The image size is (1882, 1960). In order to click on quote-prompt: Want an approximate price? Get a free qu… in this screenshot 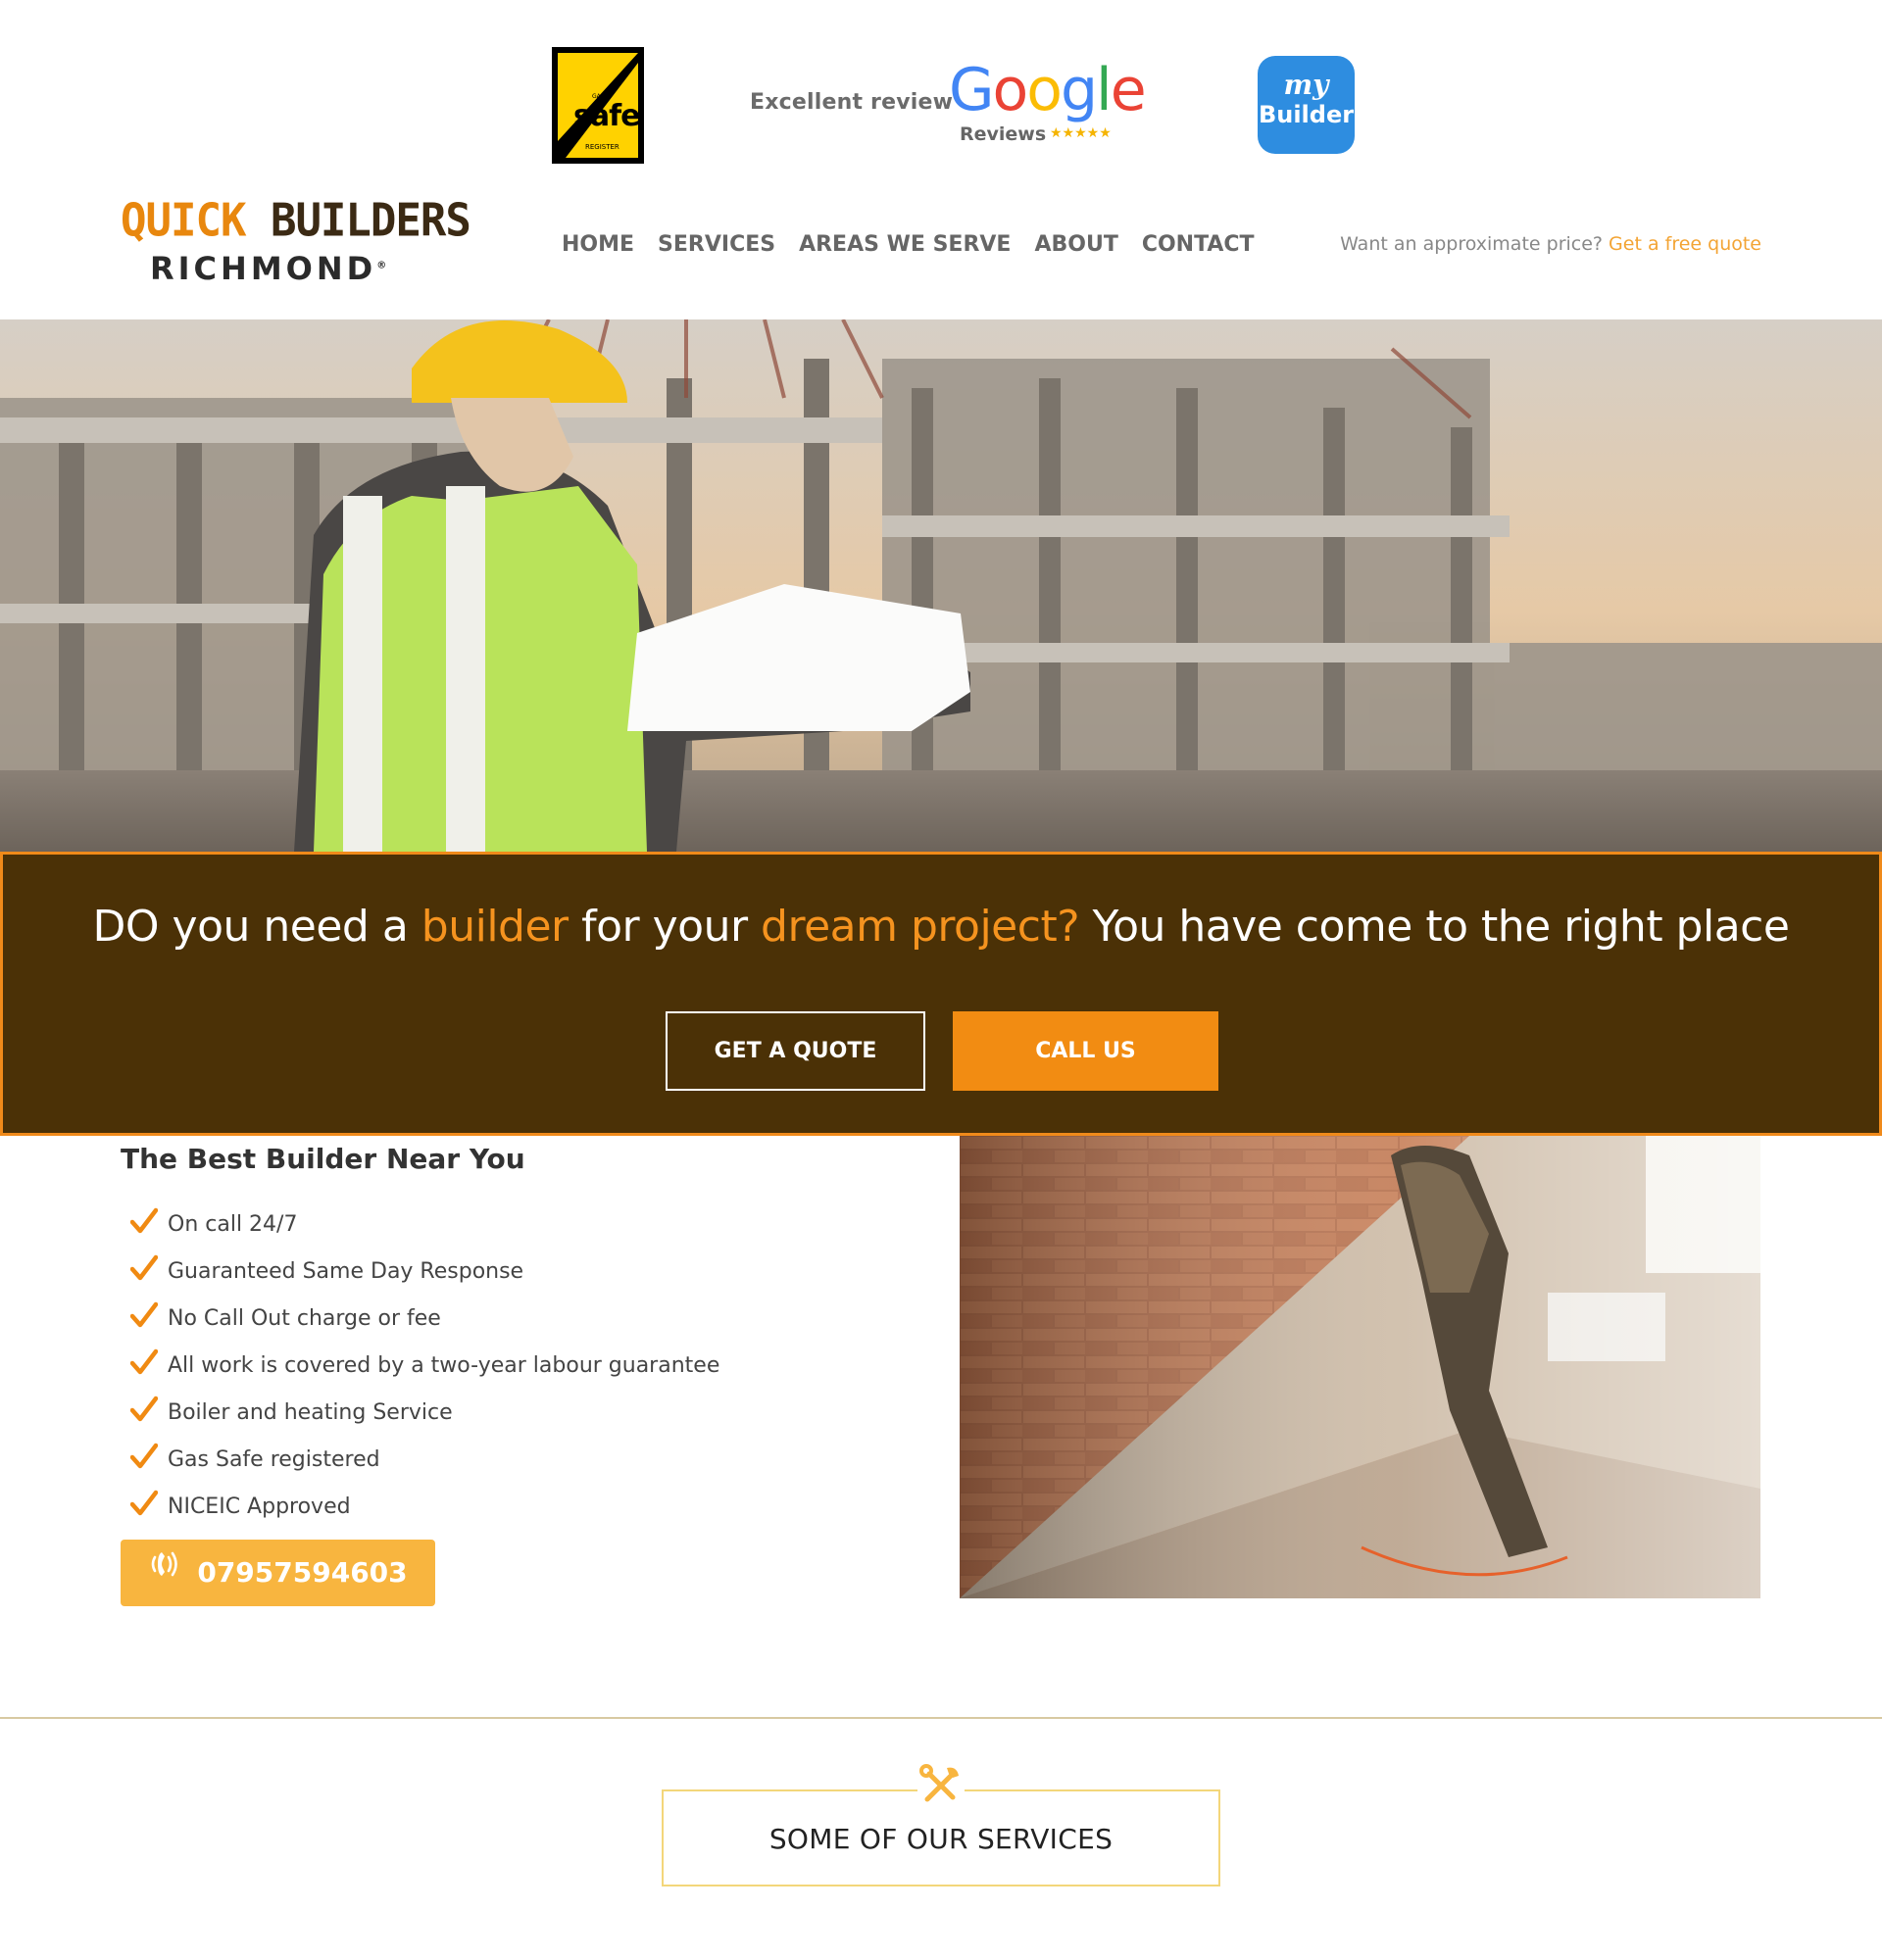, I will do `click(1551, 244)`.